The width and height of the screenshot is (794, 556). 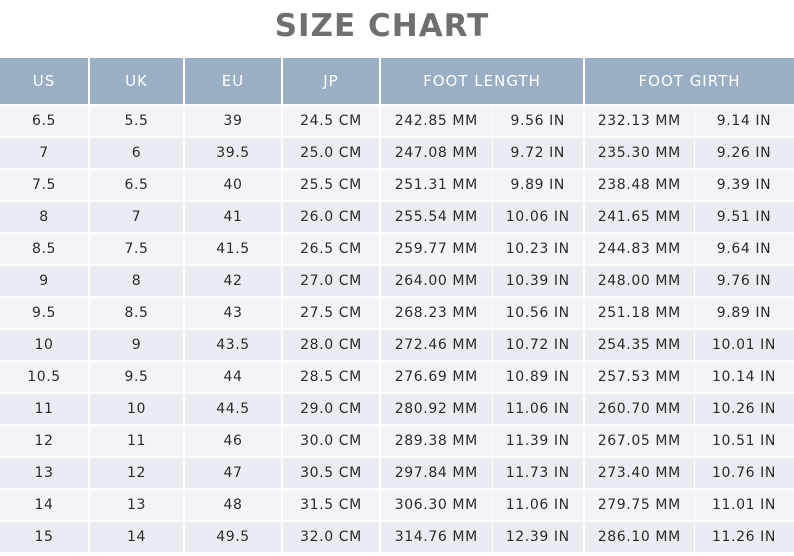 What do you see at coordinates (331, 472) in the screenshot?
I see `cell-jp: 30.5 CM` at bounding box center [331, 472].